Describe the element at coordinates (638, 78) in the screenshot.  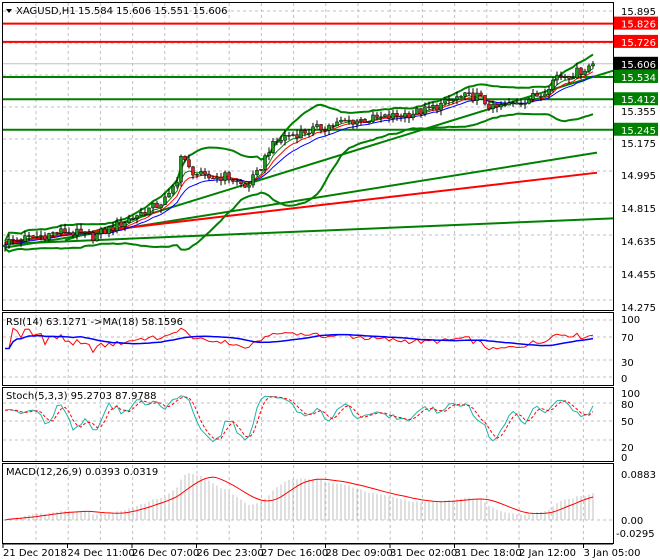
I see `level-price-tag: 15.534` at that location.